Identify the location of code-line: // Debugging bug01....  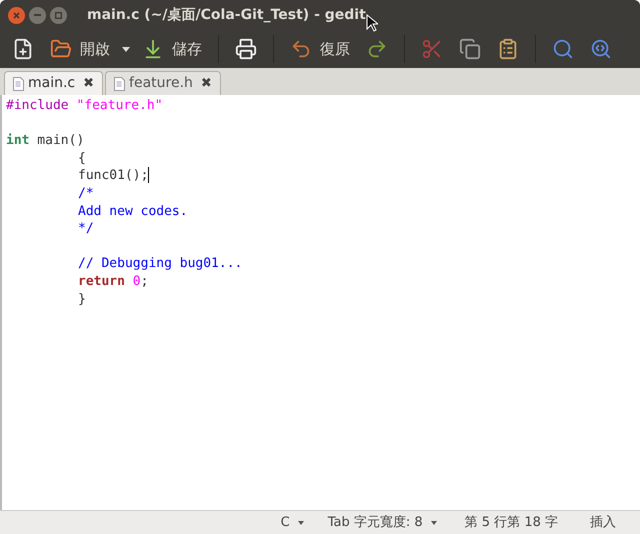
(160, 264).